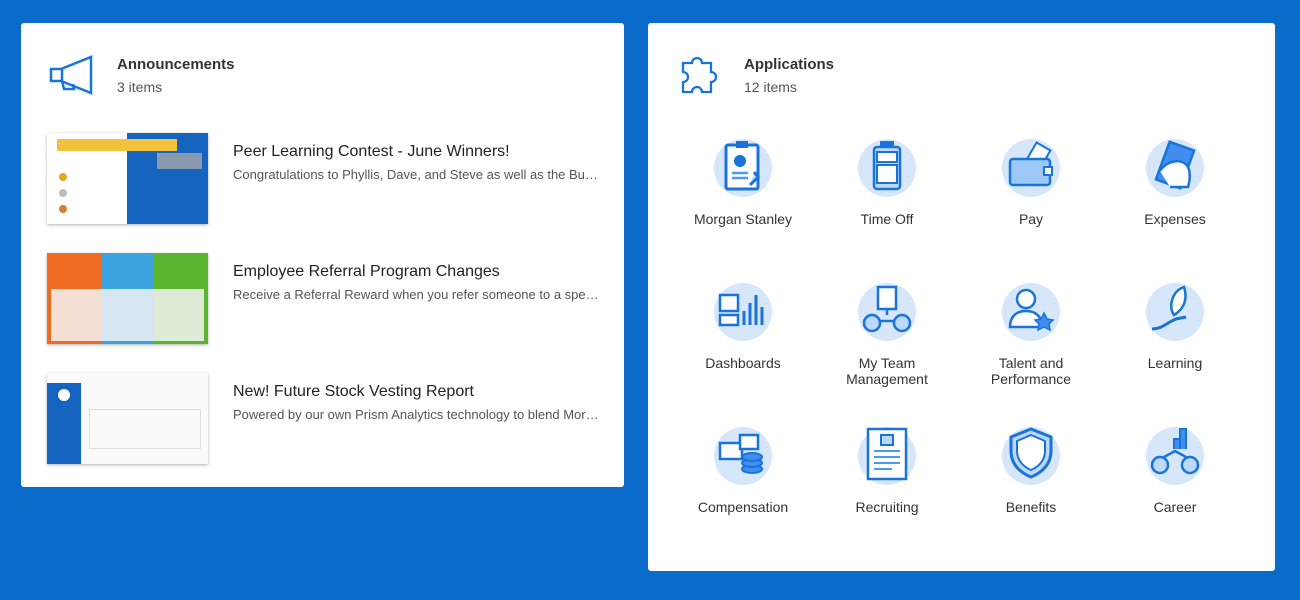 This screenshot has height=600, width=1300. Describe the element at coordinates (1175, 312) in the screenshot. I see `hand-leaf-icon` at that location.